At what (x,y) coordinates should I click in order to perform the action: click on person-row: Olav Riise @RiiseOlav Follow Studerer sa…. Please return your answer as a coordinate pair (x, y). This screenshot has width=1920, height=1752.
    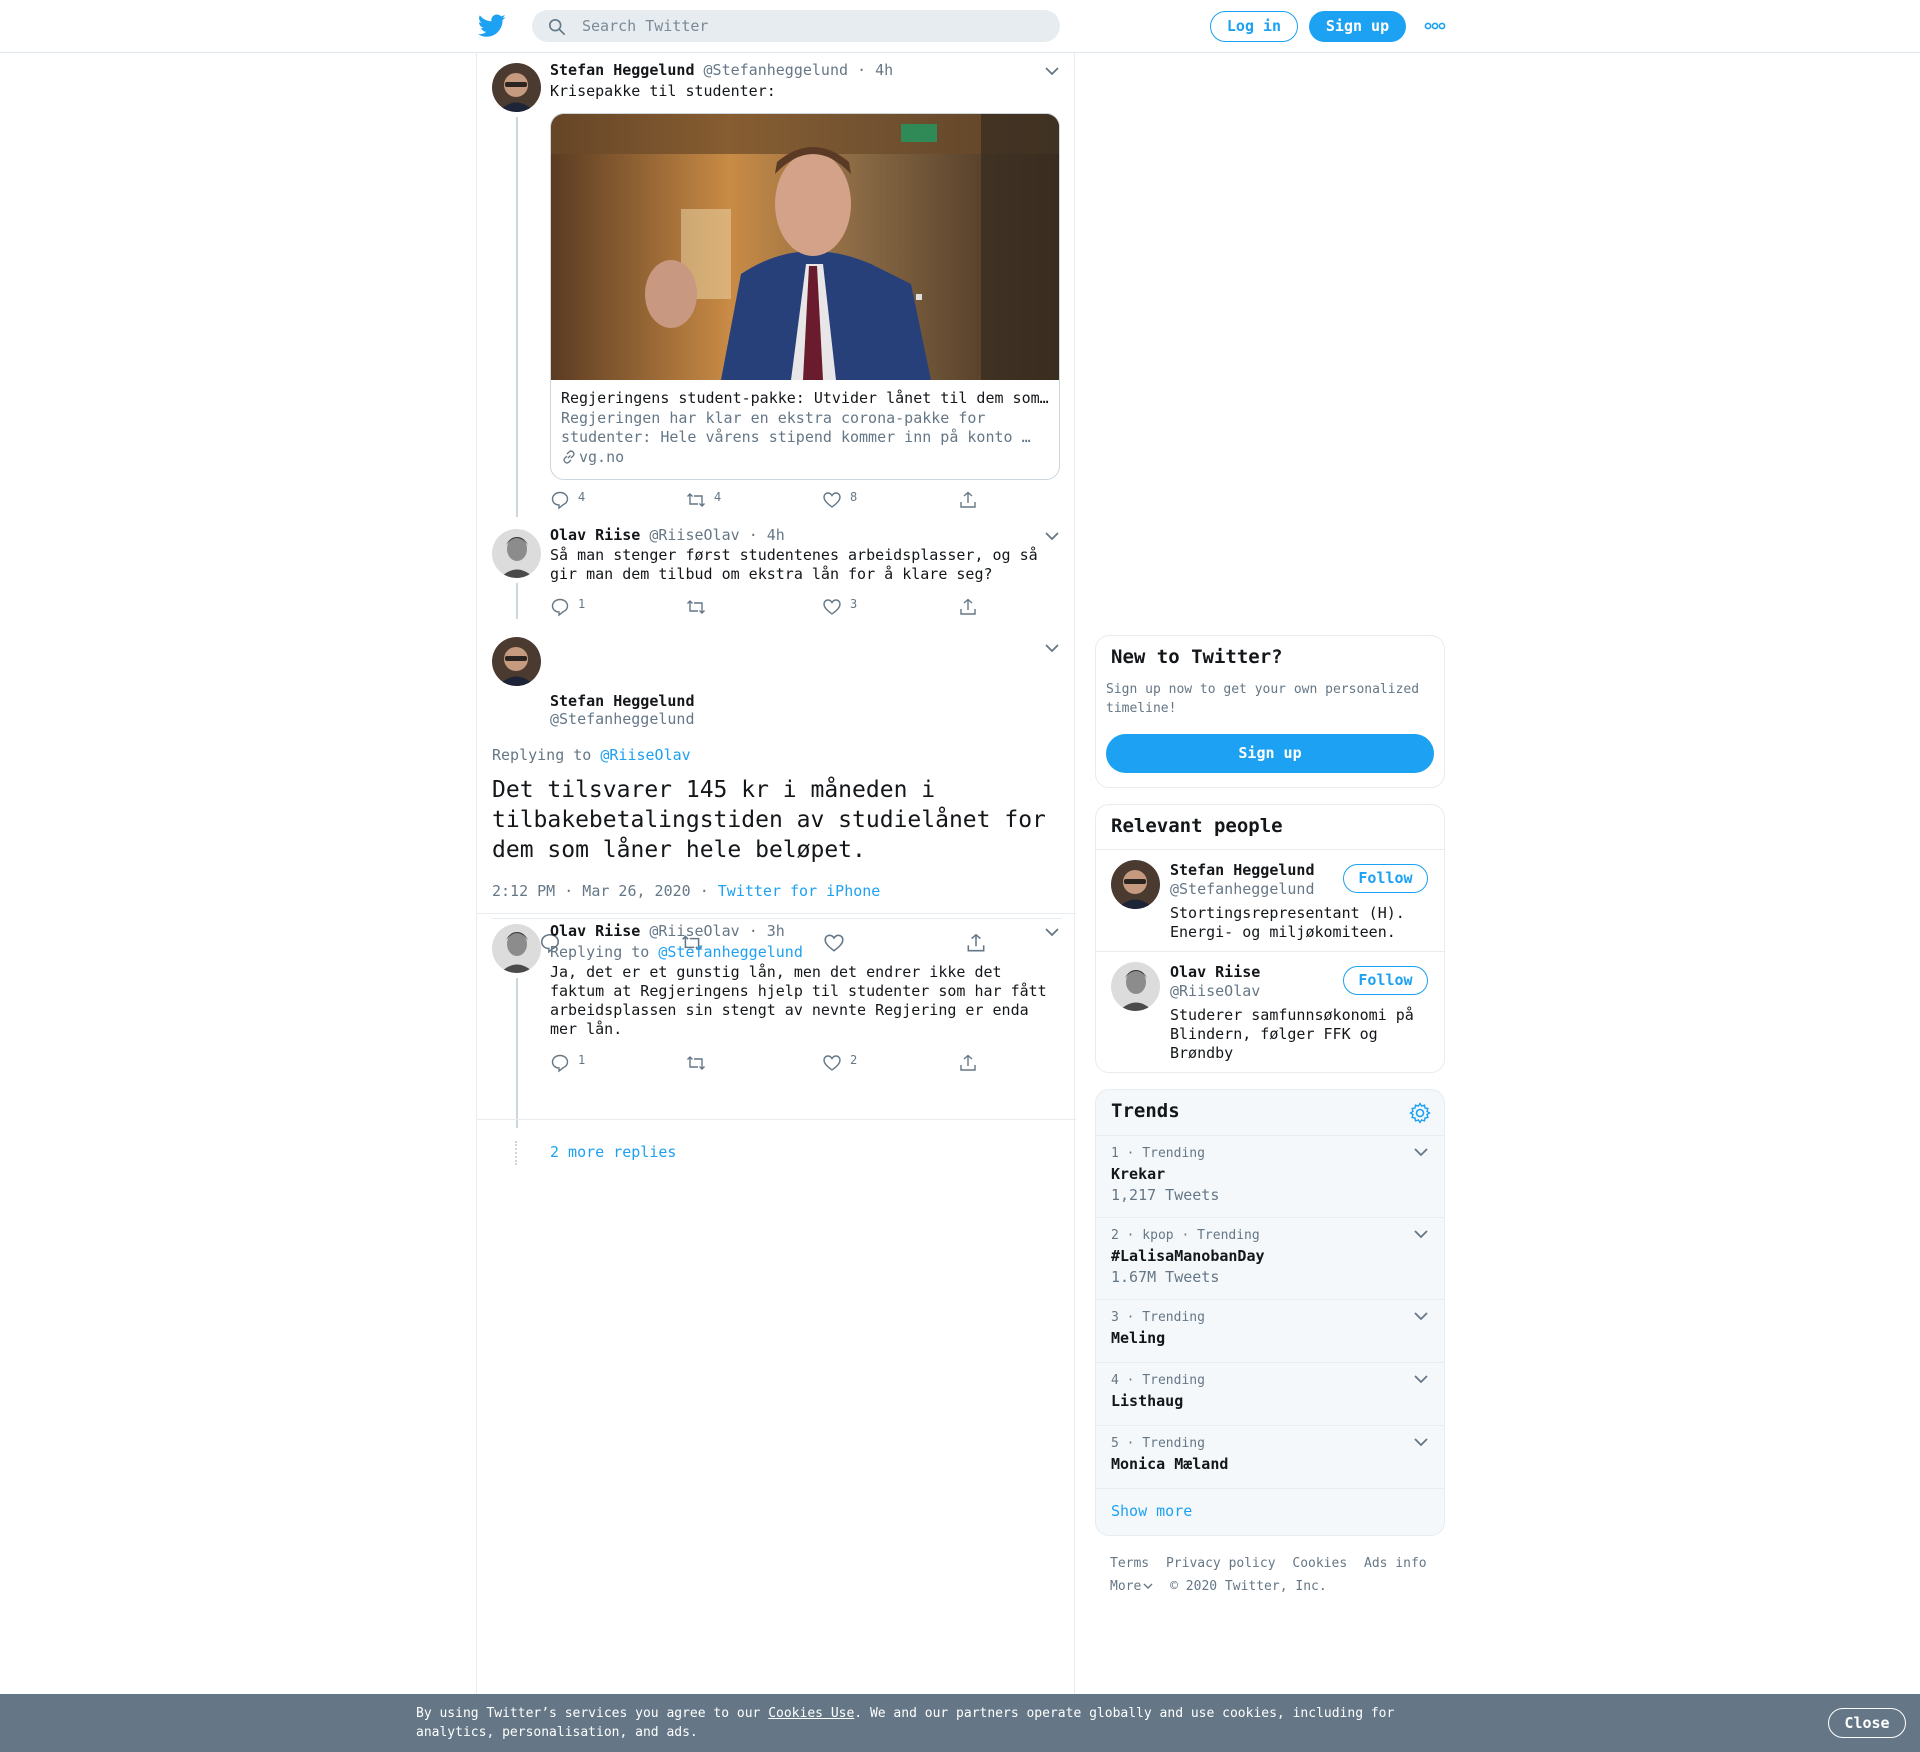
    Looking at the image, I should click on (1270, 1011).